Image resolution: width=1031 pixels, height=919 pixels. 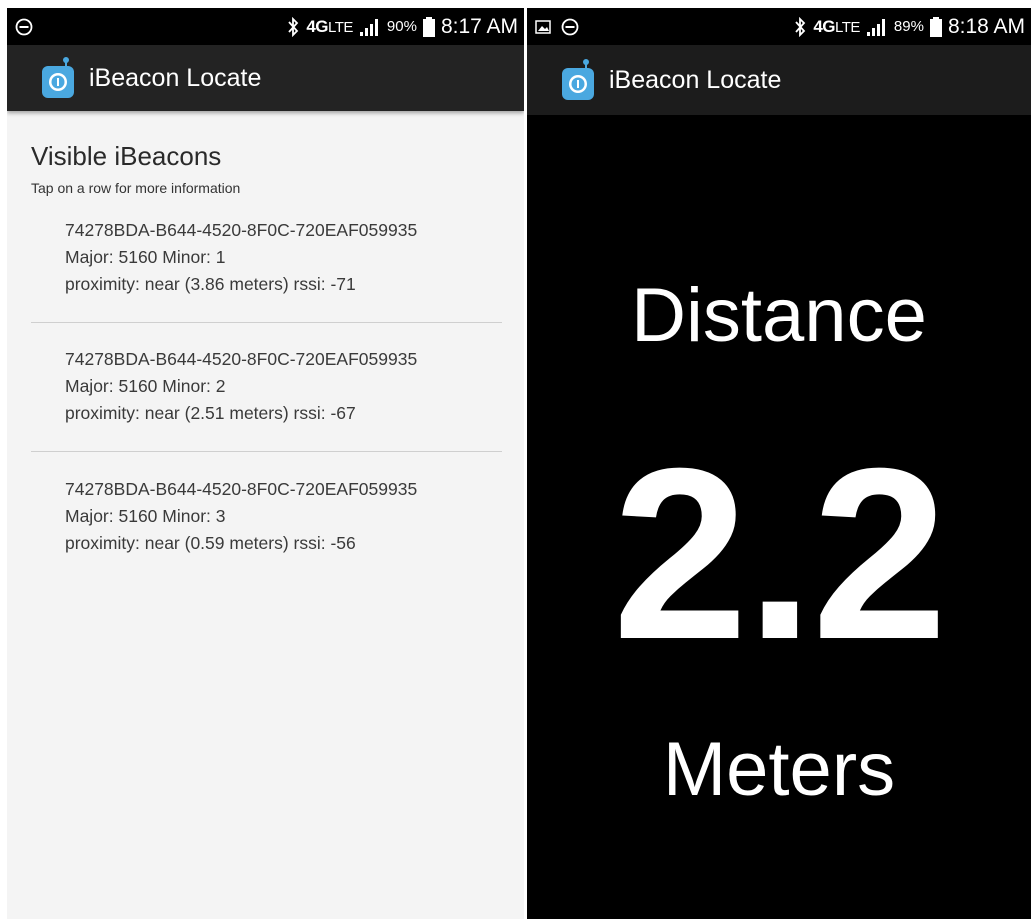 What do you see at coordinates (986, 26) in the screenshot?
I see `status-time: 8:18 AM` at bounding box center [986, 26].